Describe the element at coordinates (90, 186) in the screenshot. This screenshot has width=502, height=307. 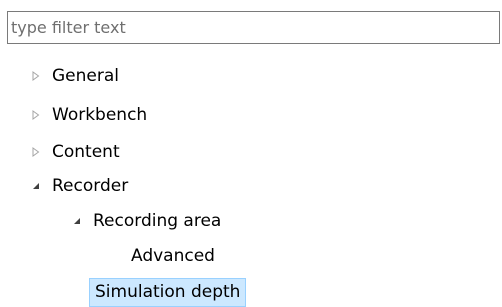
I see `tree-item-label: Recorder` at that location.